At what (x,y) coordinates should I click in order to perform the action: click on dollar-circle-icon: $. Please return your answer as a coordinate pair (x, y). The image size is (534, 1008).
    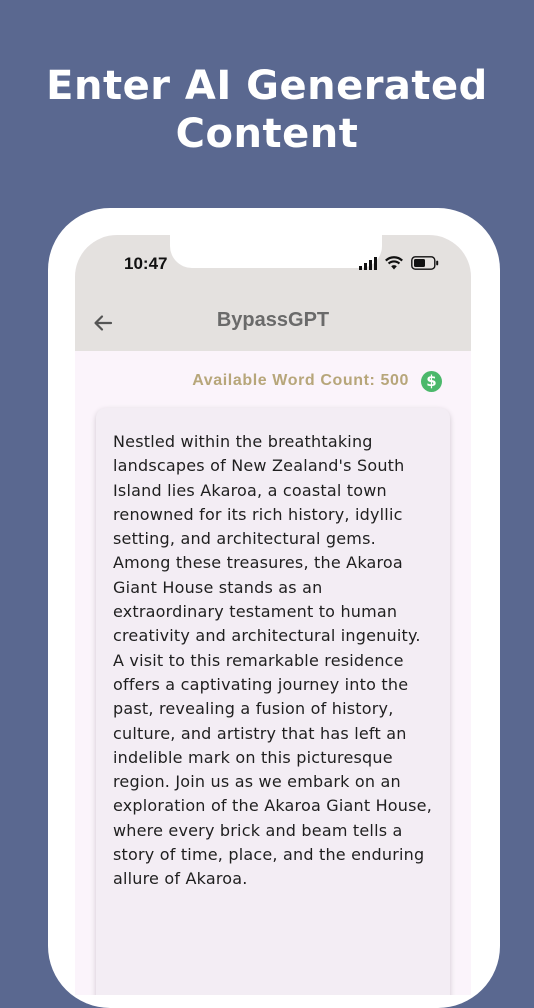
    Looking at the image, I should click on (431, 381).